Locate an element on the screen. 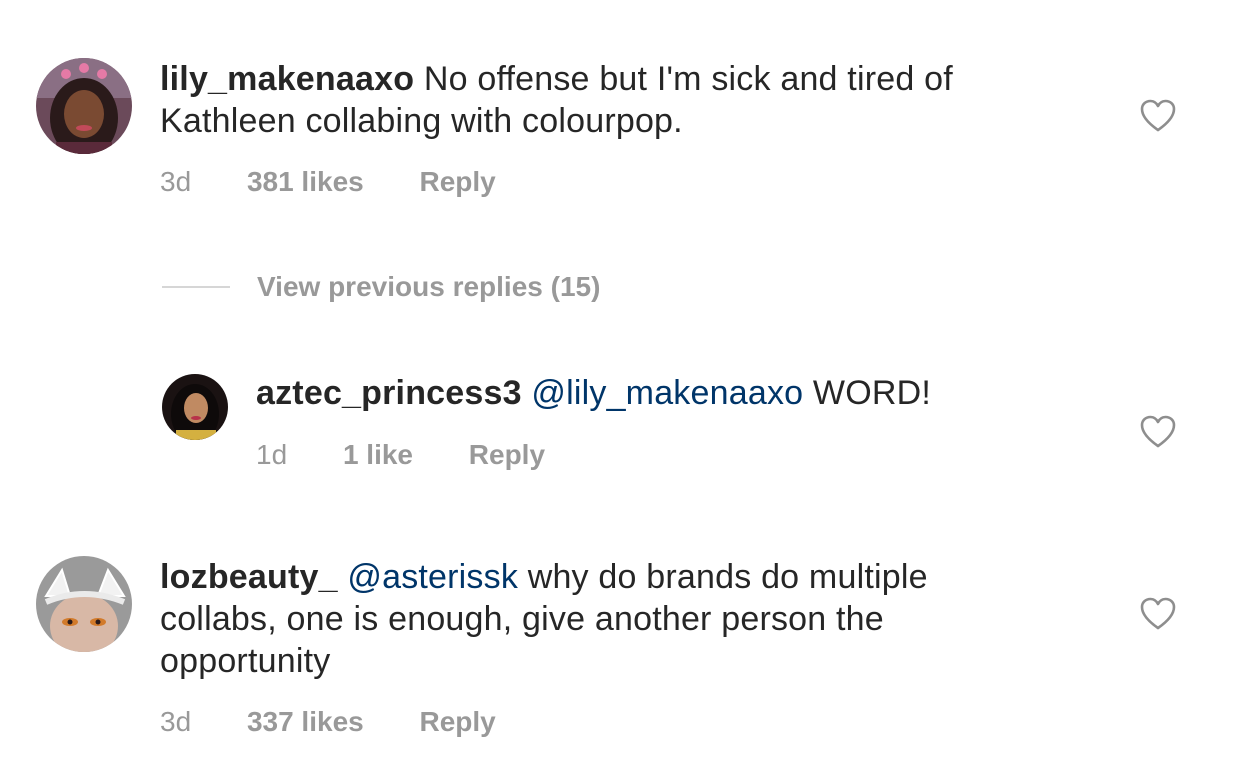 The width and height of the screenshot is (1242, 777). comment-text: WORD! is located at coordinates (872, 393).